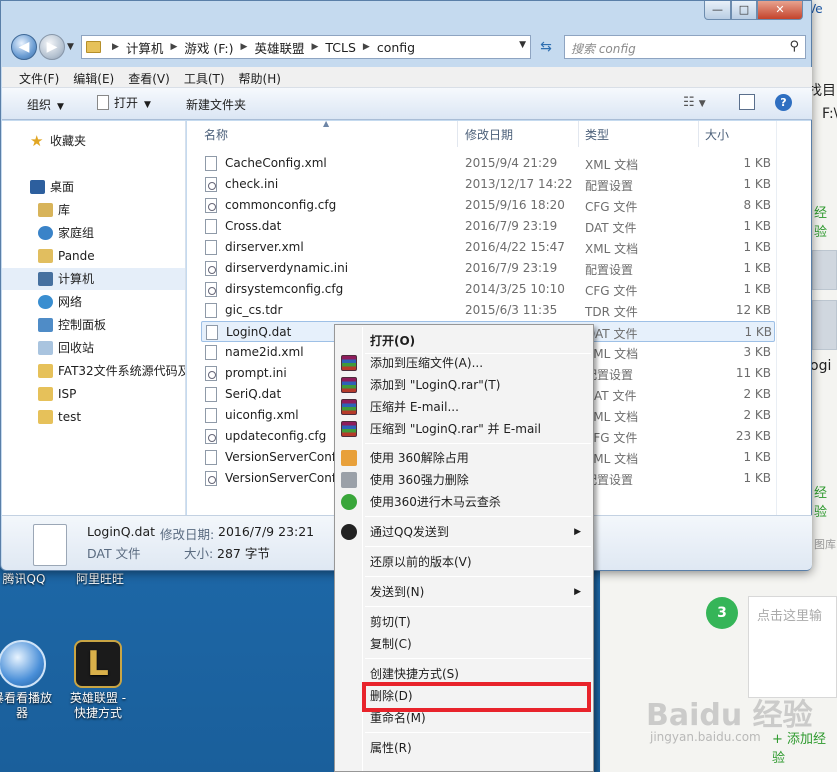  I want to click on file-row: CacheConfig.xml 2015/9/4 21:29 XML 文档 1 KB, so click(488, 163).